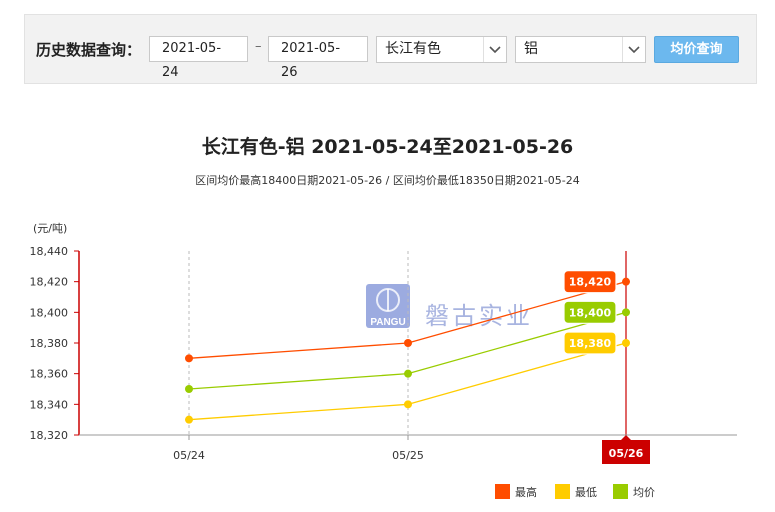 The height and width of the screenshot is (512, 775). Describe the element at coordinates (408, 455) in the screenshot. I see `x-tick-label: 05/25` at that location.